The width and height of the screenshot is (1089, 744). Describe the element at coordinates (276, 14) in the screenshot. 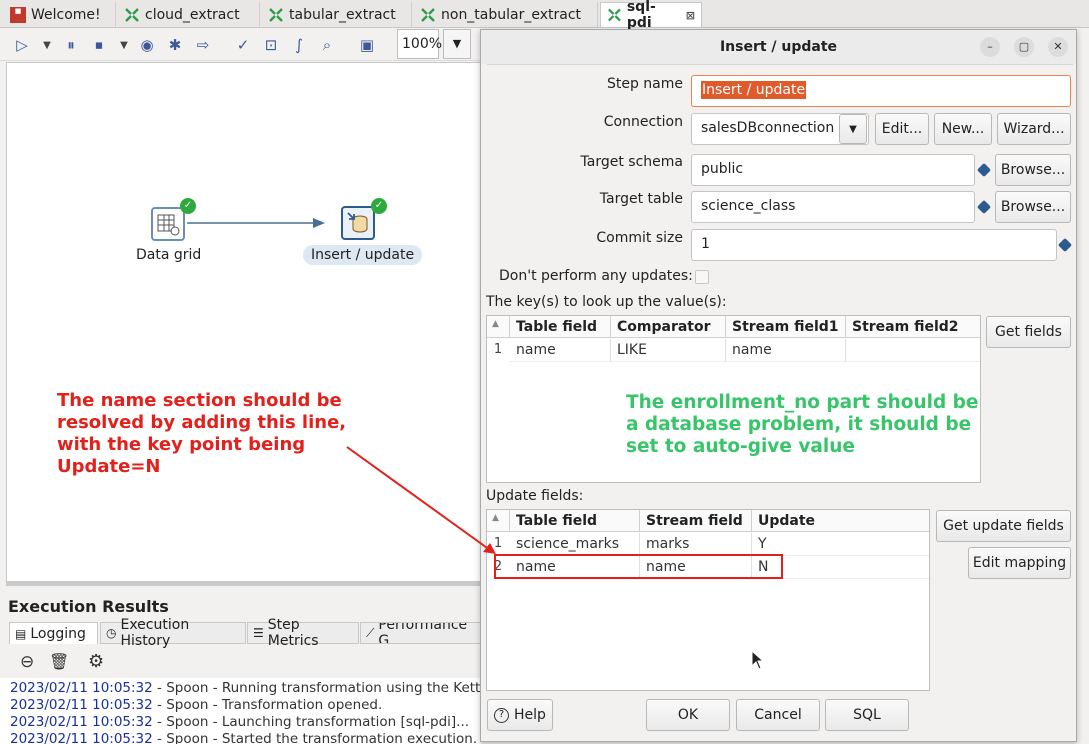

I see `transformation-icon` at that location.